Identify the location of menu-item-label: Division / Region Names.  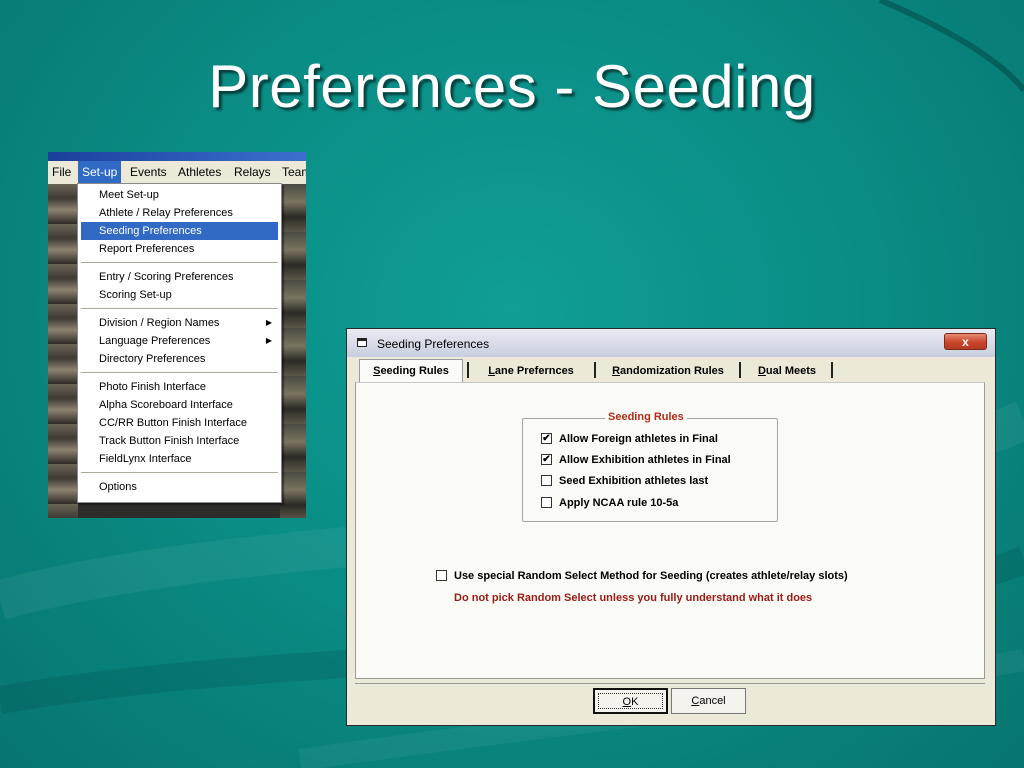
(159, 323).